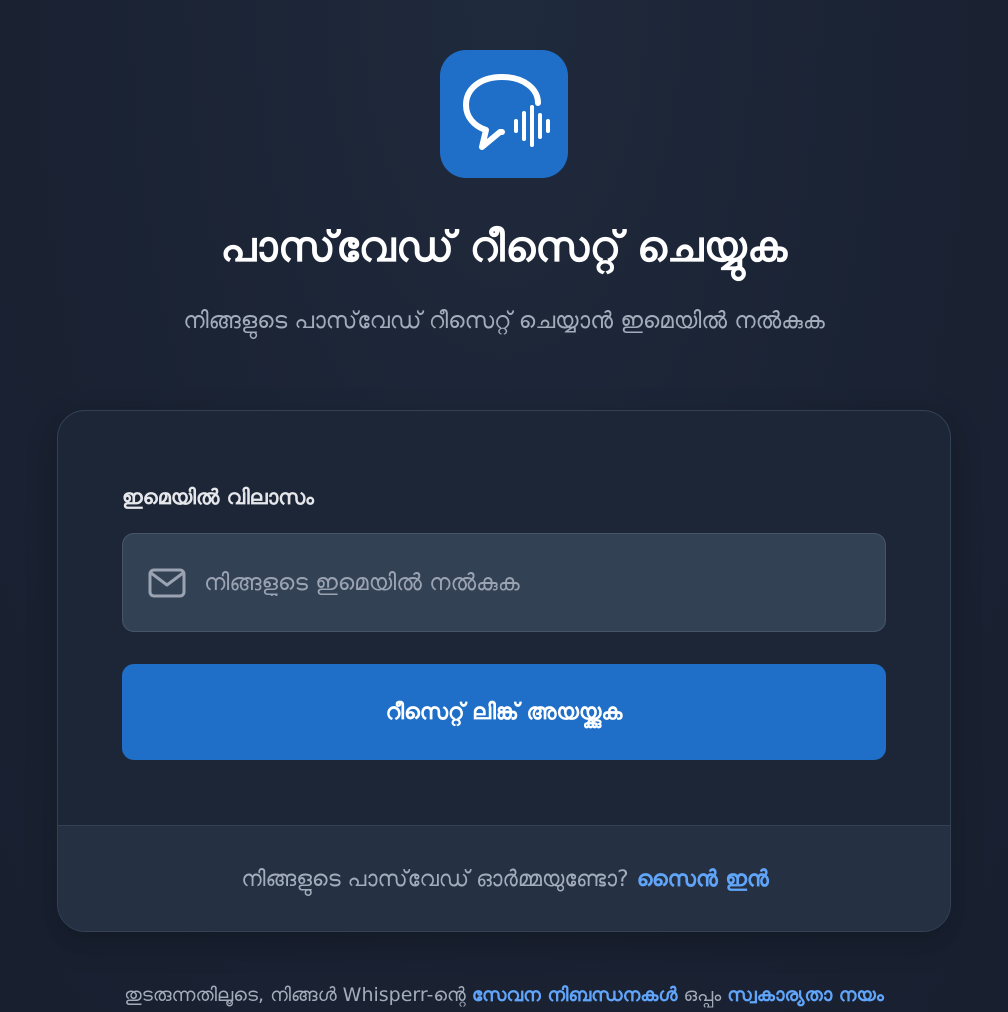 This screenshot has width=1008, height=1012. I want to click on terms-link: സേവന നിബന്ധനകൾ, so click(575, 995).